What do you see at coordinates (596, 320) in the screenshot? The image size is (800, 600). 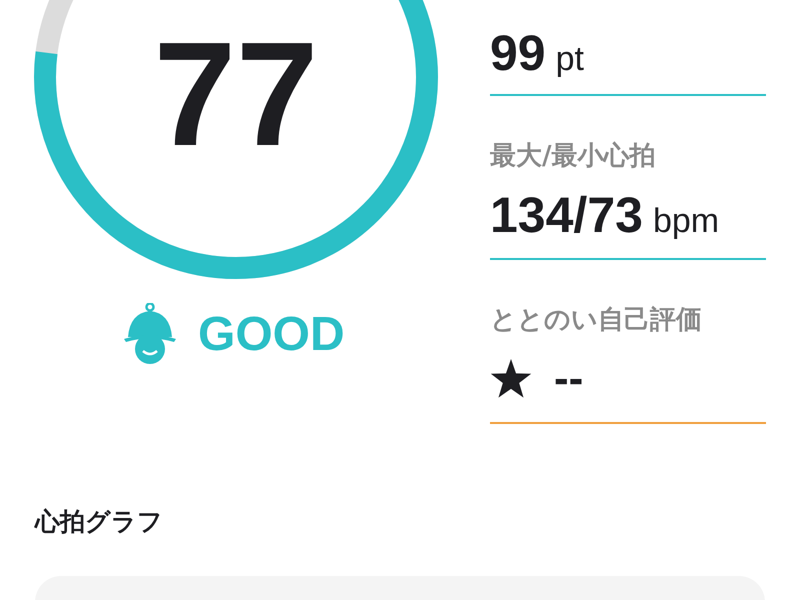 I see `metric-label: ととのい自己評価` at bounding box center [596, 320].